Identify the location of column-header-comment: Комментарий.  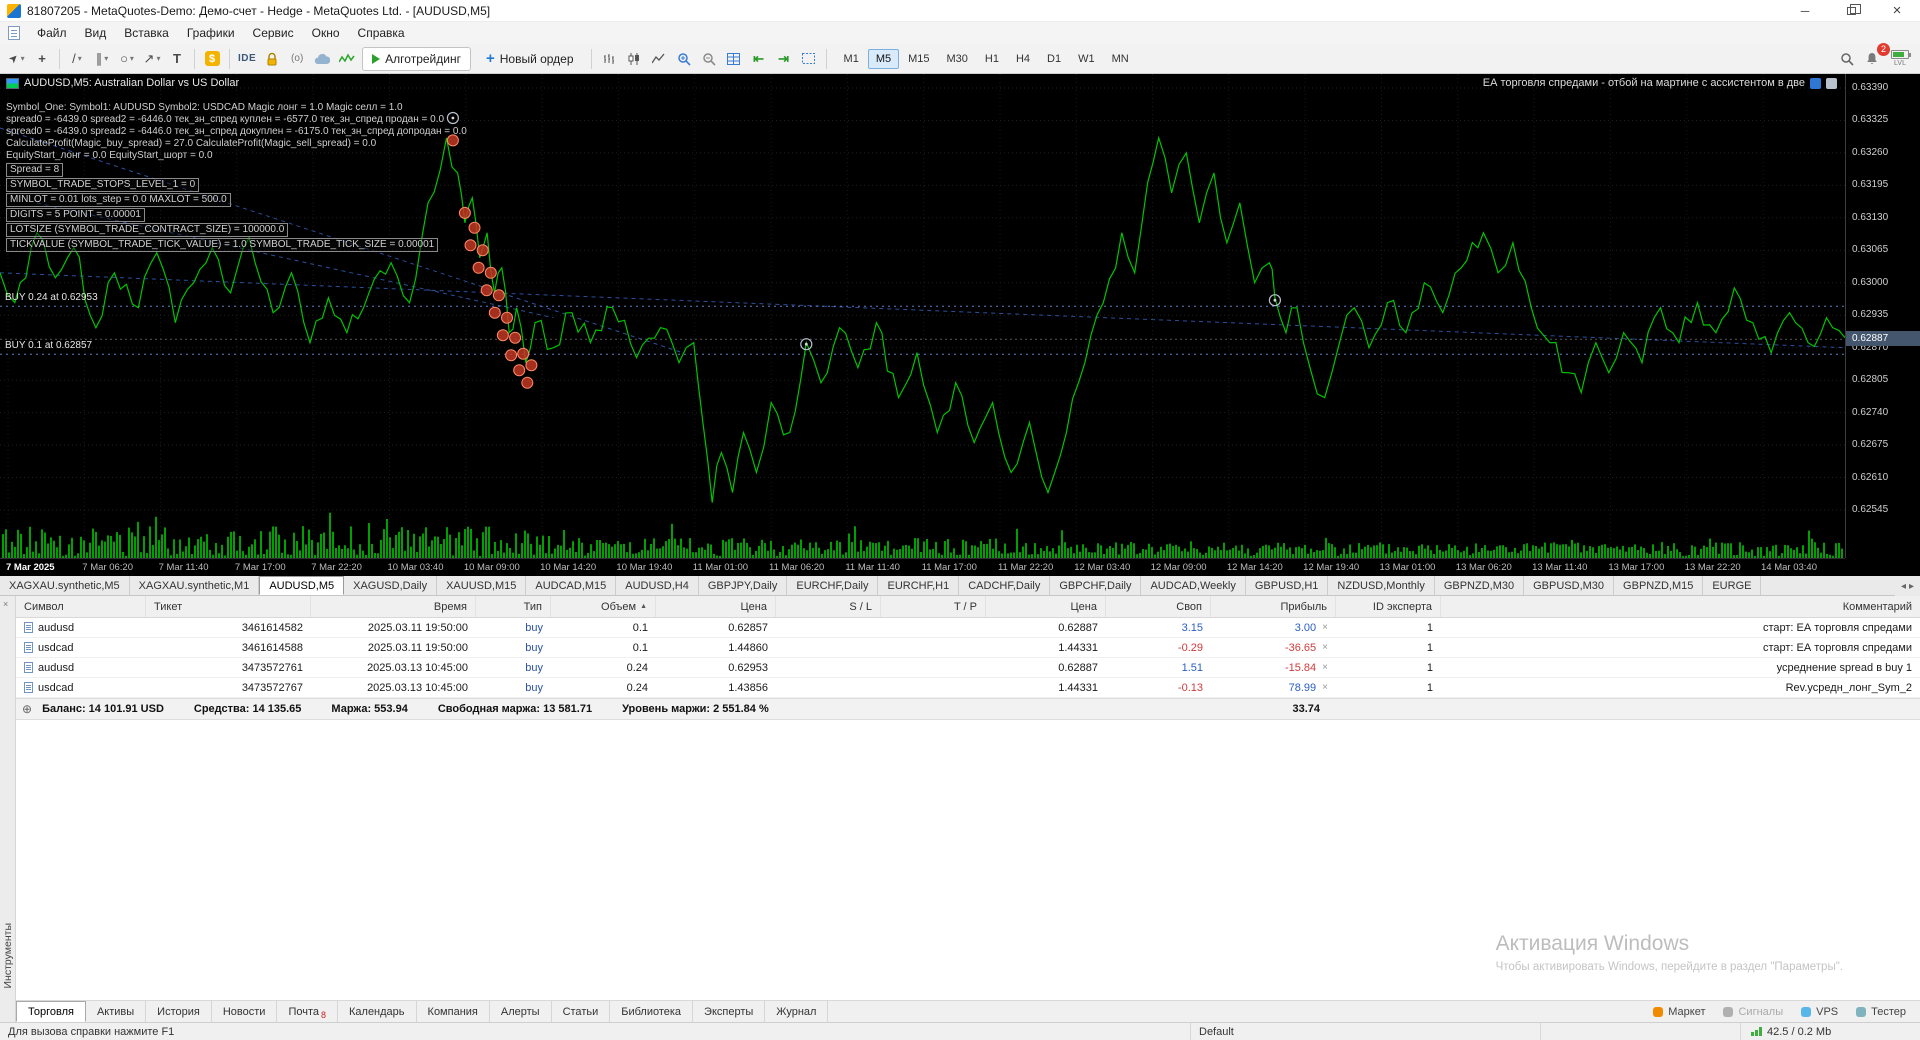
(1680, 606).